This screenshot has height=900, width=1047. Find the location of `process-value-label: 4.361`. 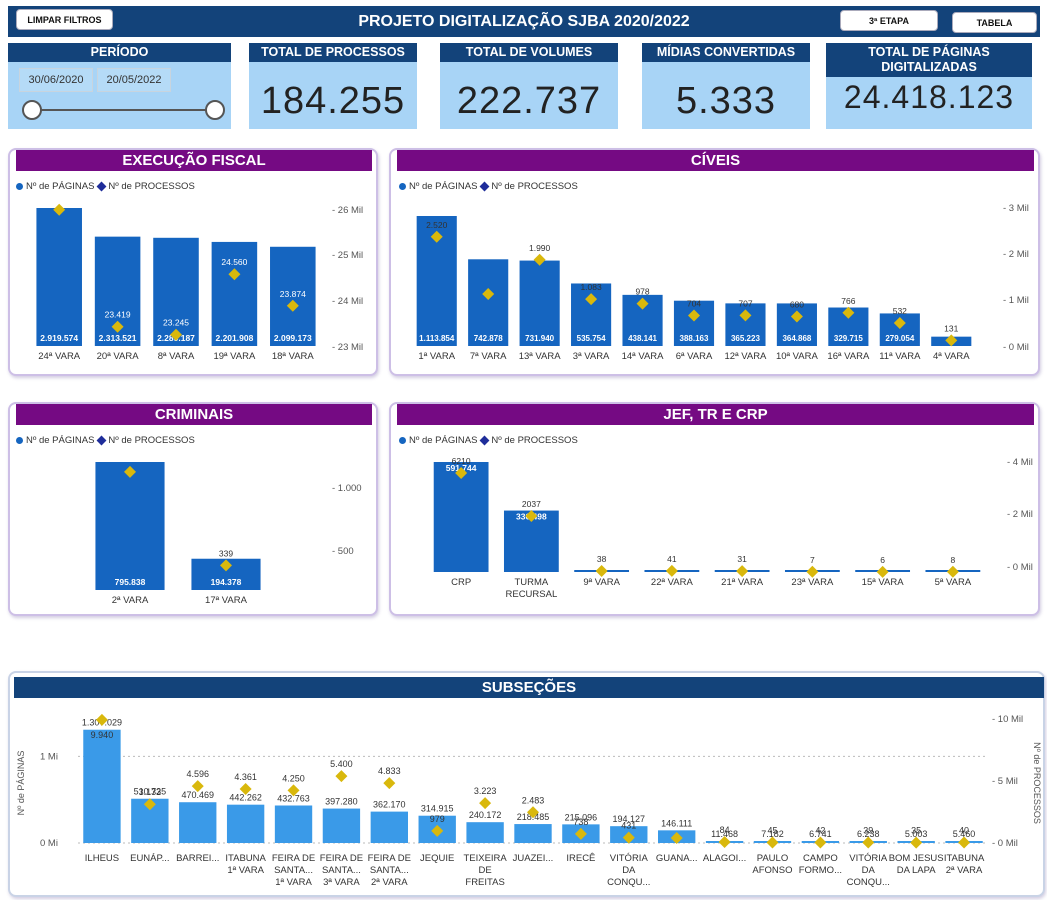

process-value-label: 4.361 is located at coordinates (245, 777).